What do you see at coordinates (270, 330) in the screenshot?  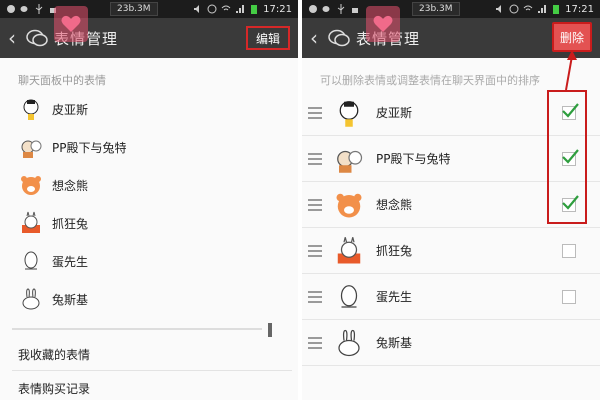 I see `scroll-handle` at bounding box center [270, 330].